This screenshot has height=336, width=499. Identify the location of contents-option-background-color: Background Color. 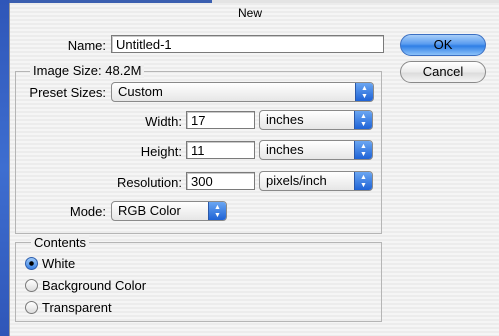
(85, 285).